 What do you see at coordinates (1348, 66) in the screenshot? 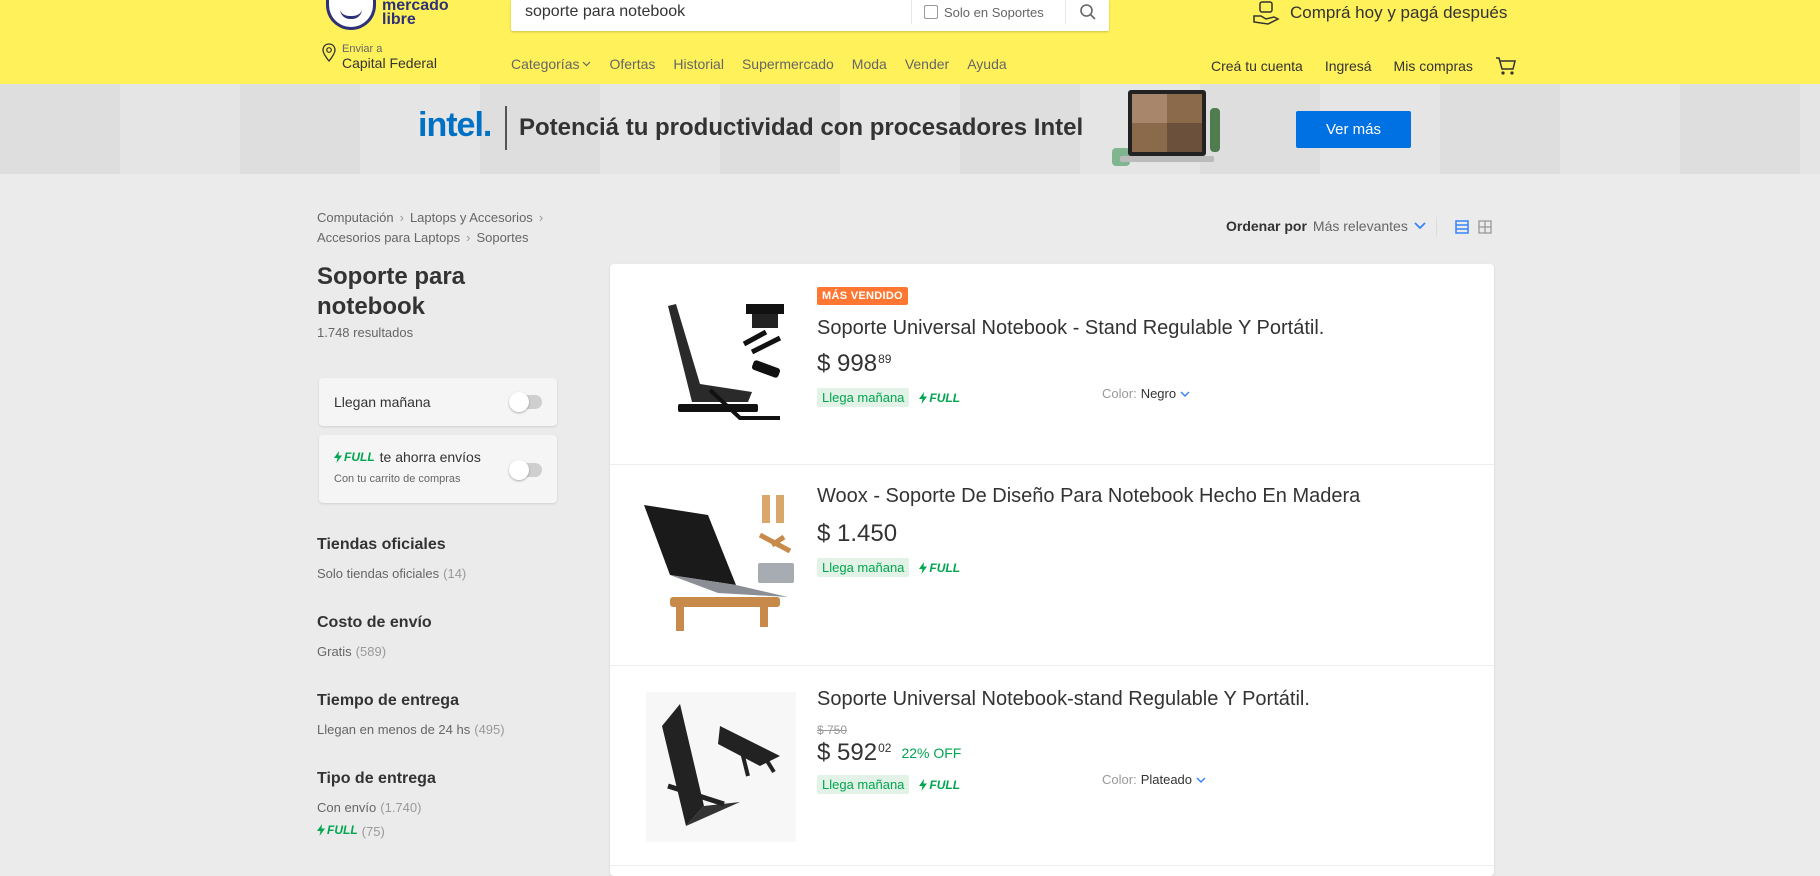
I see `login-link: Ingresá` at bounding box center [1348, 66].